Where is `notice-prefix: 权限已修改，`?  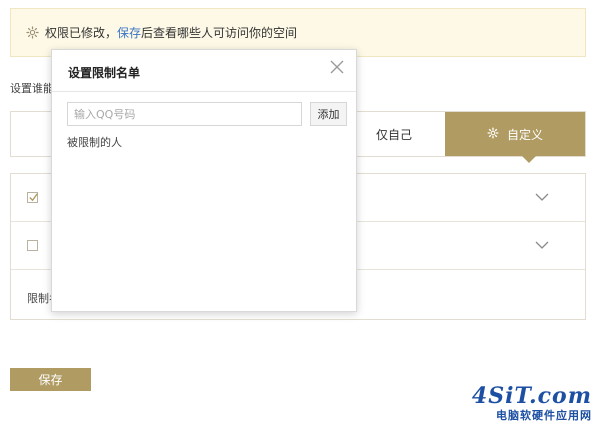
notice-prefix: 权限已修改， is located at coordinates (81, 33).